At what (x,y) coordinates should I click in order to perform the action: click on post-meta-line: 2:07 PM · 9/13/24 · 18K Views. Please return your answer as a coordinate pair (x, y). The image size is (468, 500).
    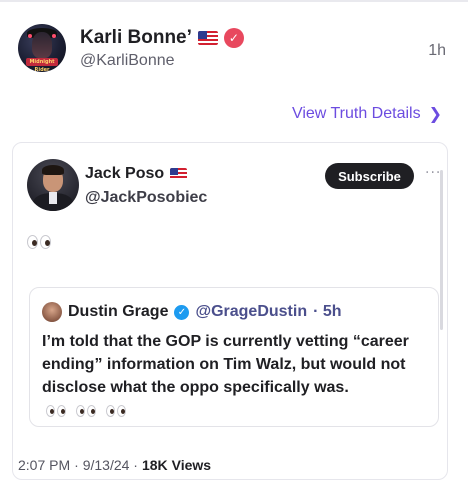
    Looking at the image, I should click on (114, 465).